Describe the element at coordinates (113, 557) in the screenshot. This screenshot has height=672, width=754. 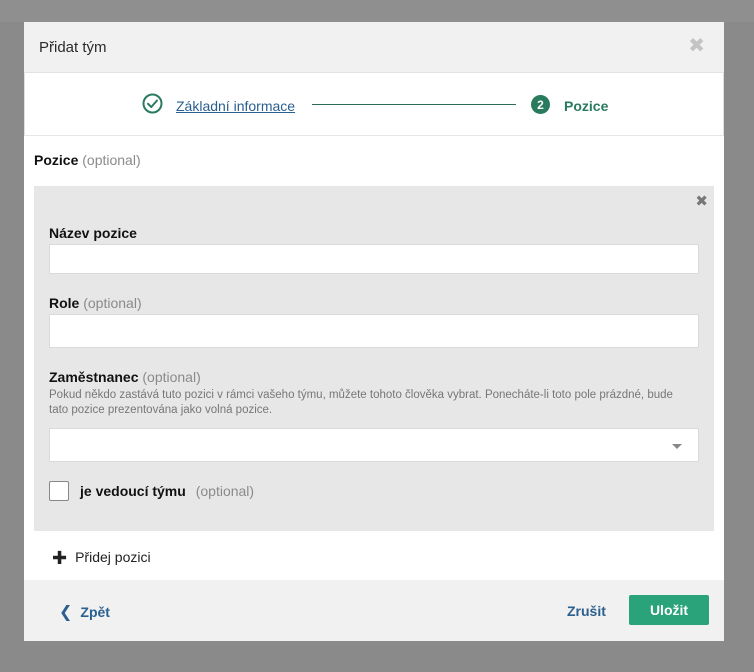
I see `add-position-label: Přidej pozici` at that location.